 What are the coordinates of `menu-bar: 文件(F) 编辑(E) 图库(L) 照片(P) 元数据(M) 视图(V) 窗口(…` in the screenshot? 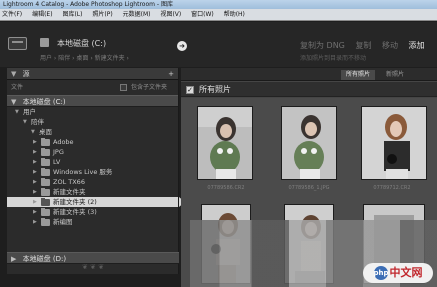 It's located at (218, 15).